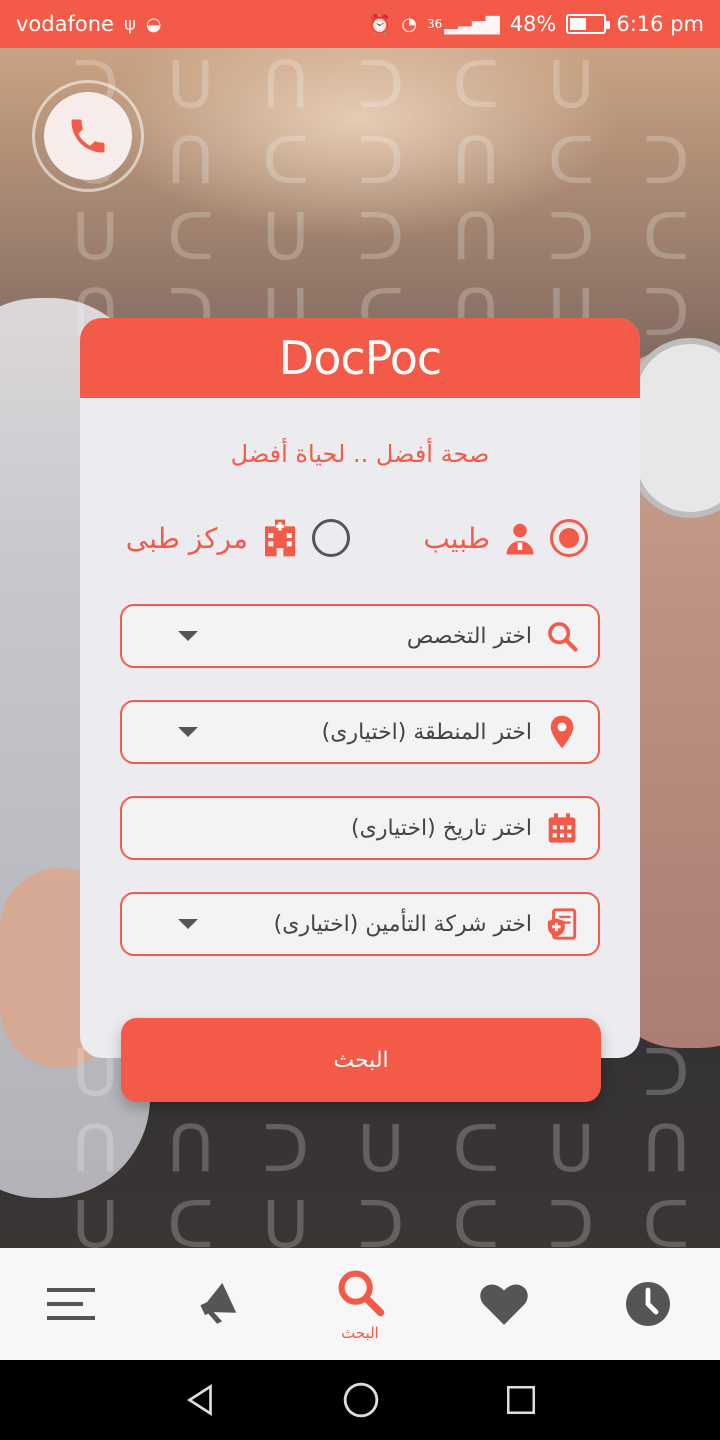  Describe the element at coordinates (186, 538) in the screenshot. I see `radio-label-medical-center: مركز طبى` at that location.